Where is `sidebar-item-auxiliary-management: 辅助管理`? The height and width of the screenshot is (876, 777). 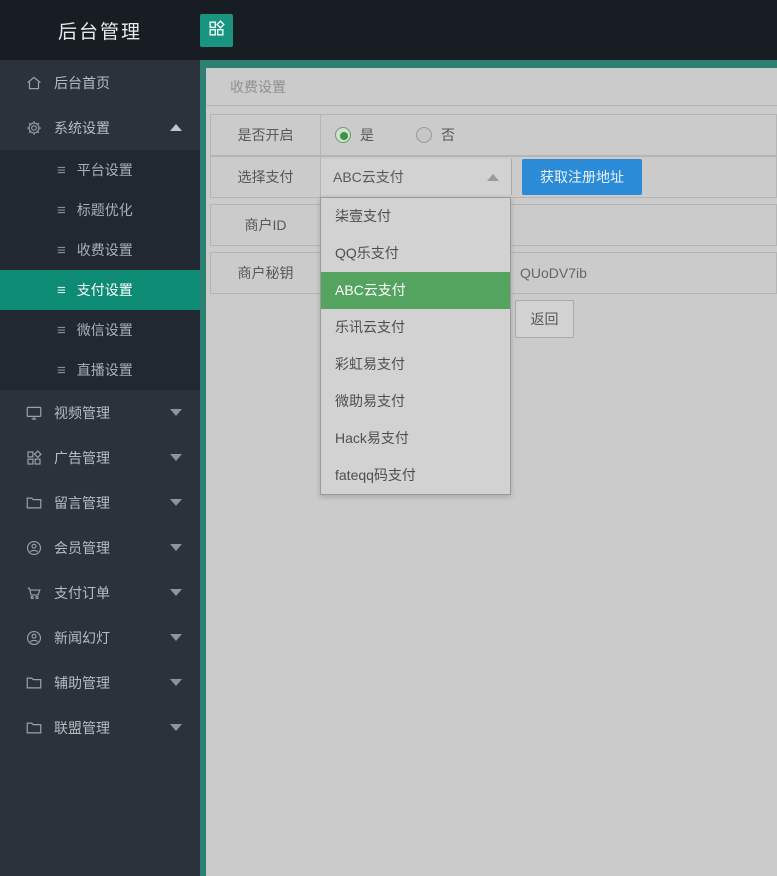 sidebar-item-auxiliary-management: 辅助管理 is located at coordinates (100, 682).